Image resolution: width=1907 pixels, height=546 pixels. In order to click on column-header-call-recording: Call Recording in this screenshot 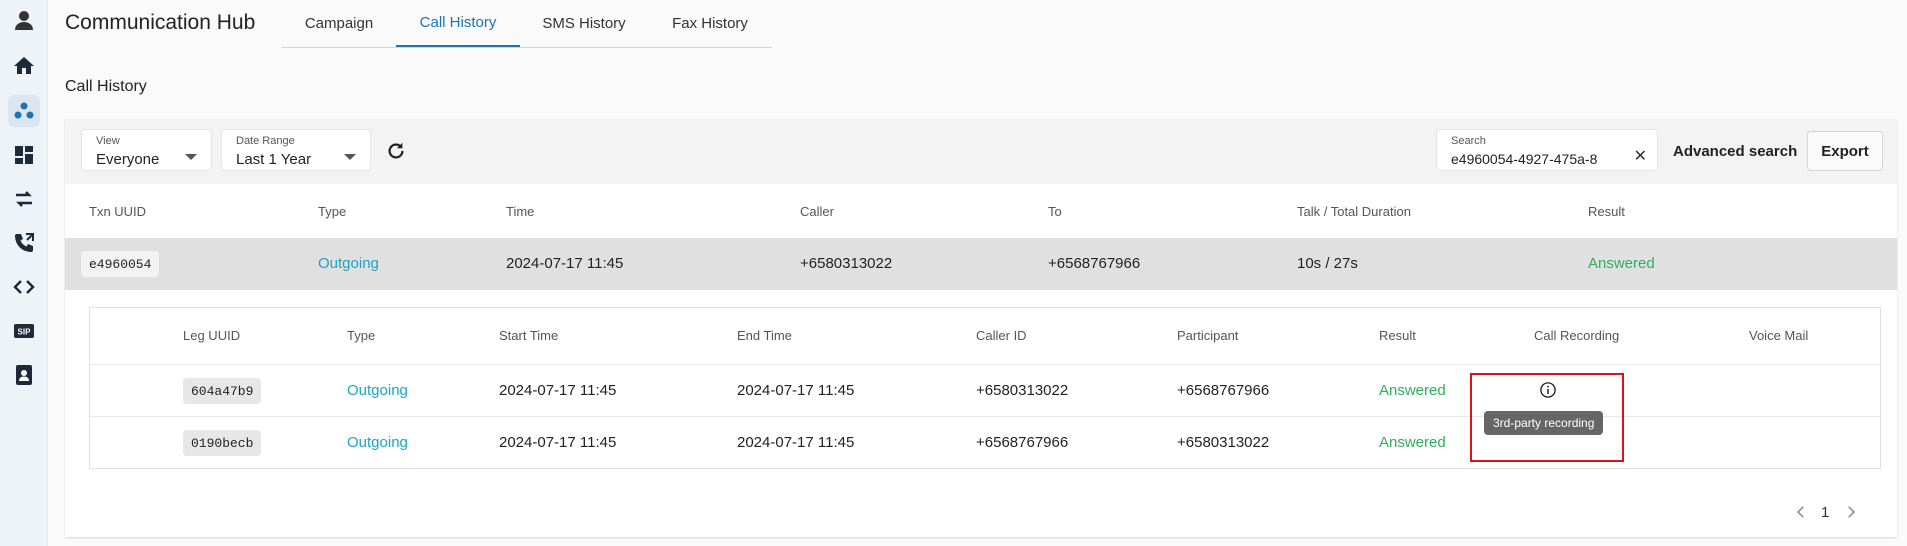, I will do `click(1577, 335)`.